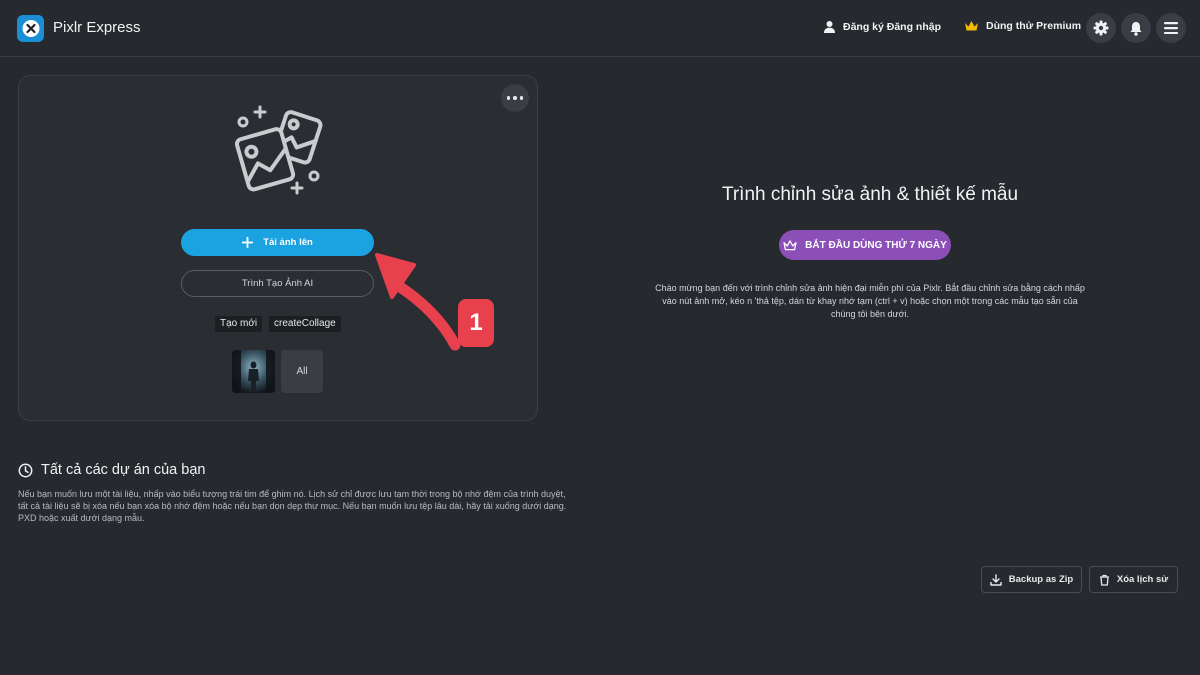  Describe the element at coordinates (305, 324) in the screenshot. I see `create-collage-chip: createCollage` at that location.